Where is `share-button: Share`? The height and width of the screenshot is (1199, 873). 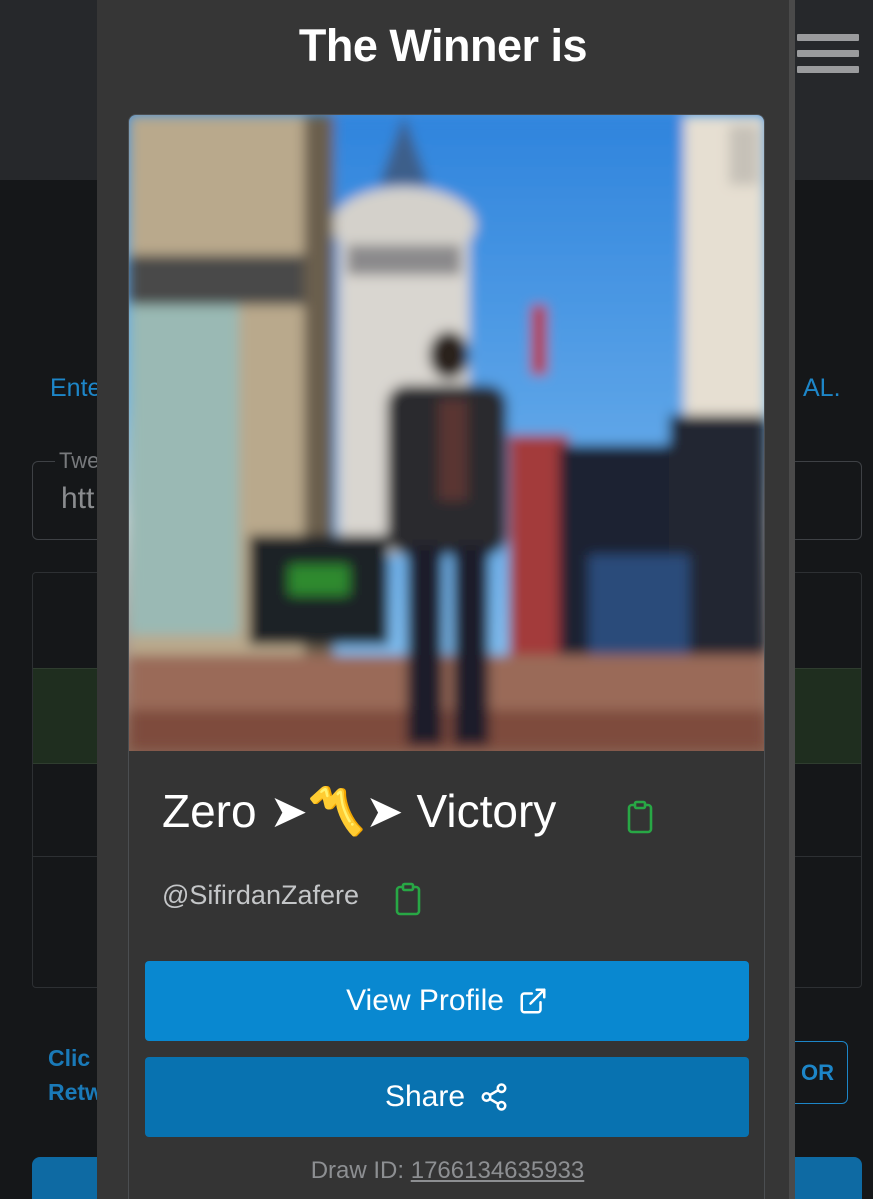 share-button: Share is located at coordinates (447, 1097).